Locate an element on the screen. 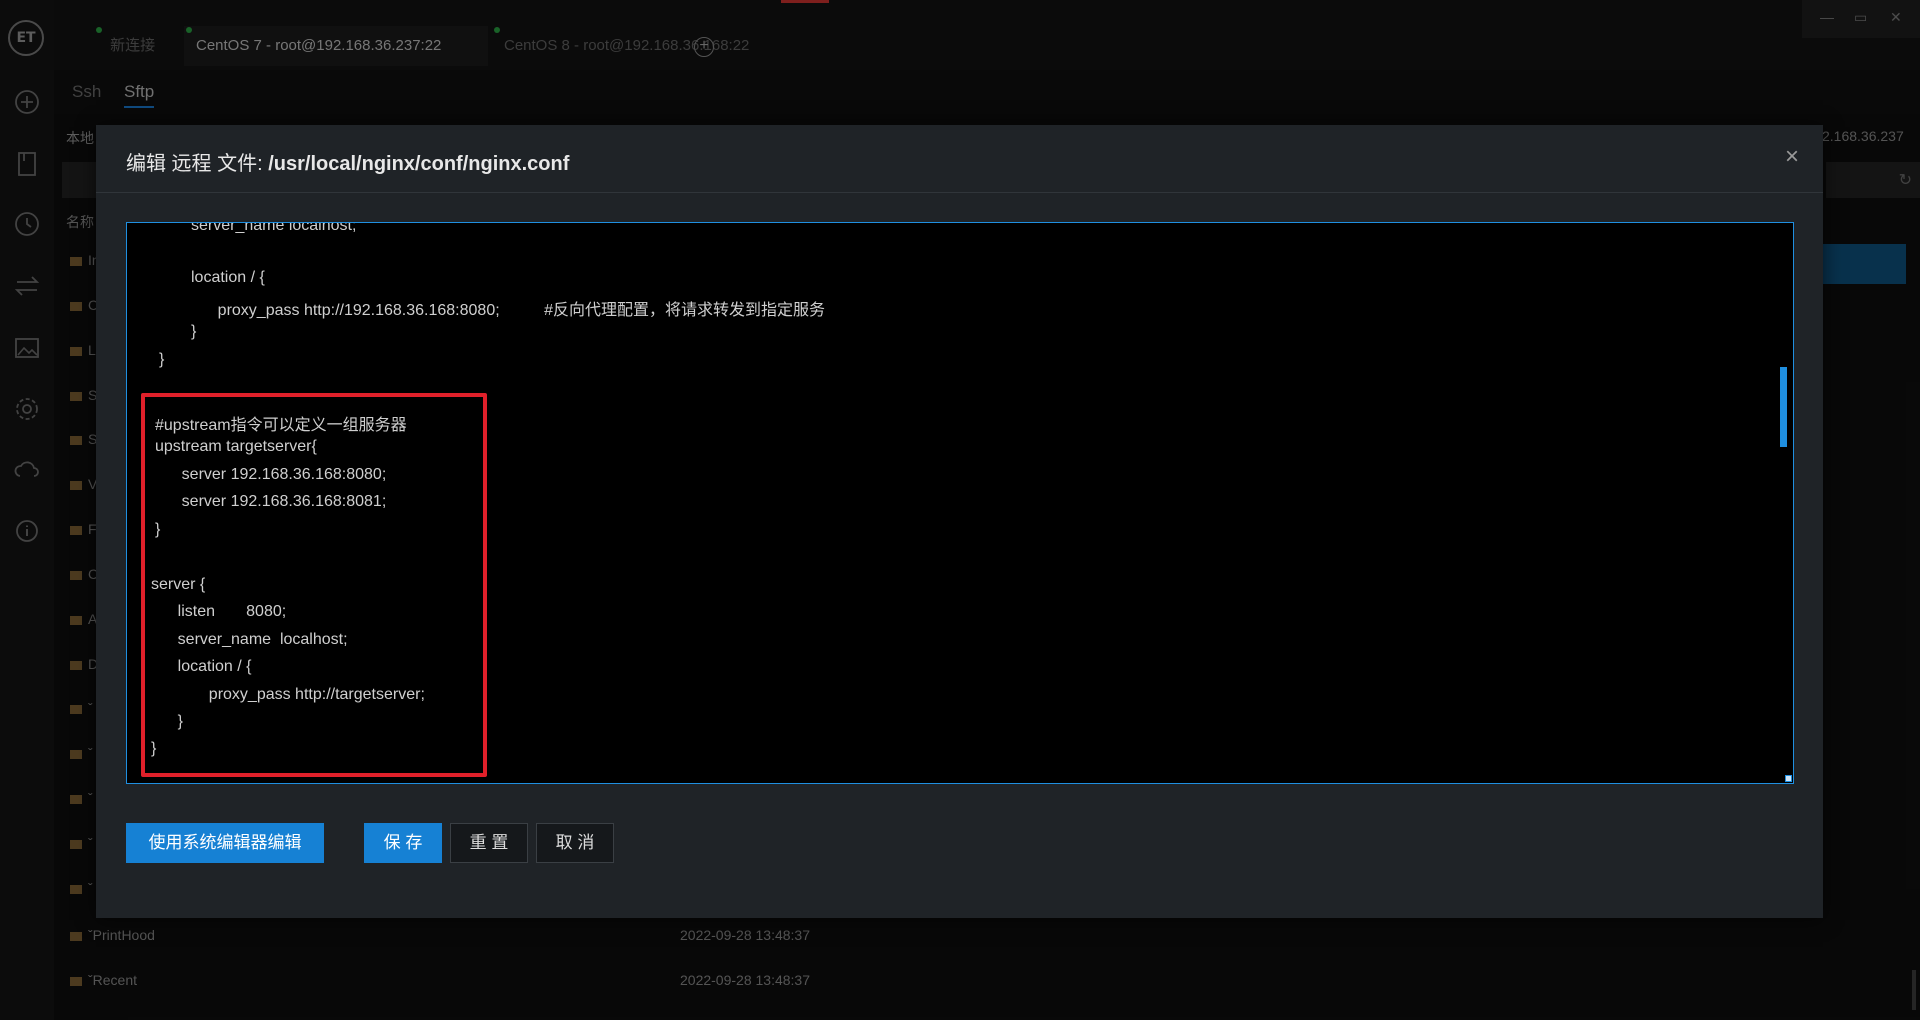 The image size is (1920, 1020). code-line: proxy_pass http://targetserver; is located at coordinates (288, 694).